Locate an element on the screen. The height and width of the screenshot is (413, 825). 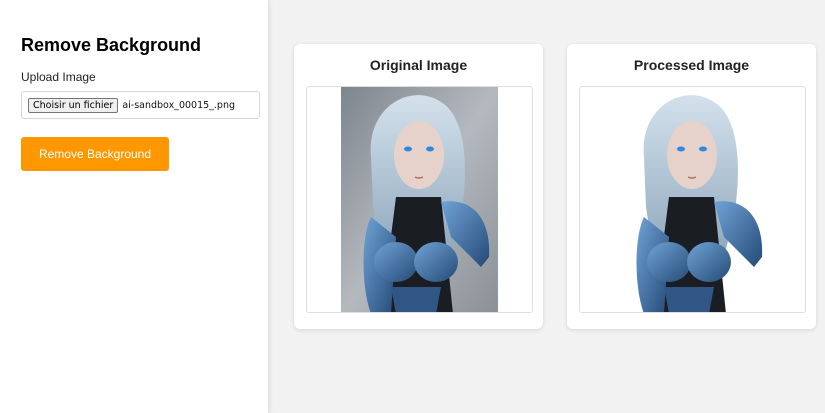
file-input: Choisir un fichier ai-sandbox_00015_.png is located at coordinates (140, 105).